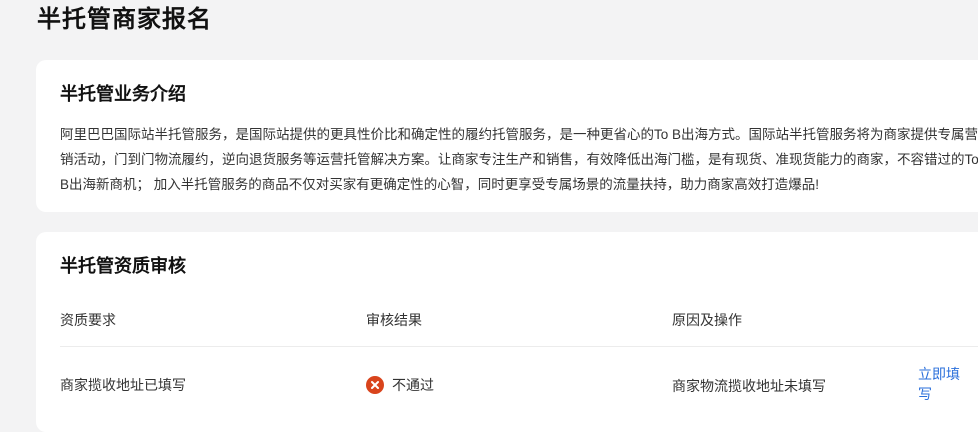 This screenshot has width=978, height=432. I want to click on column-header-result: 审核结果, so click(394, 320).